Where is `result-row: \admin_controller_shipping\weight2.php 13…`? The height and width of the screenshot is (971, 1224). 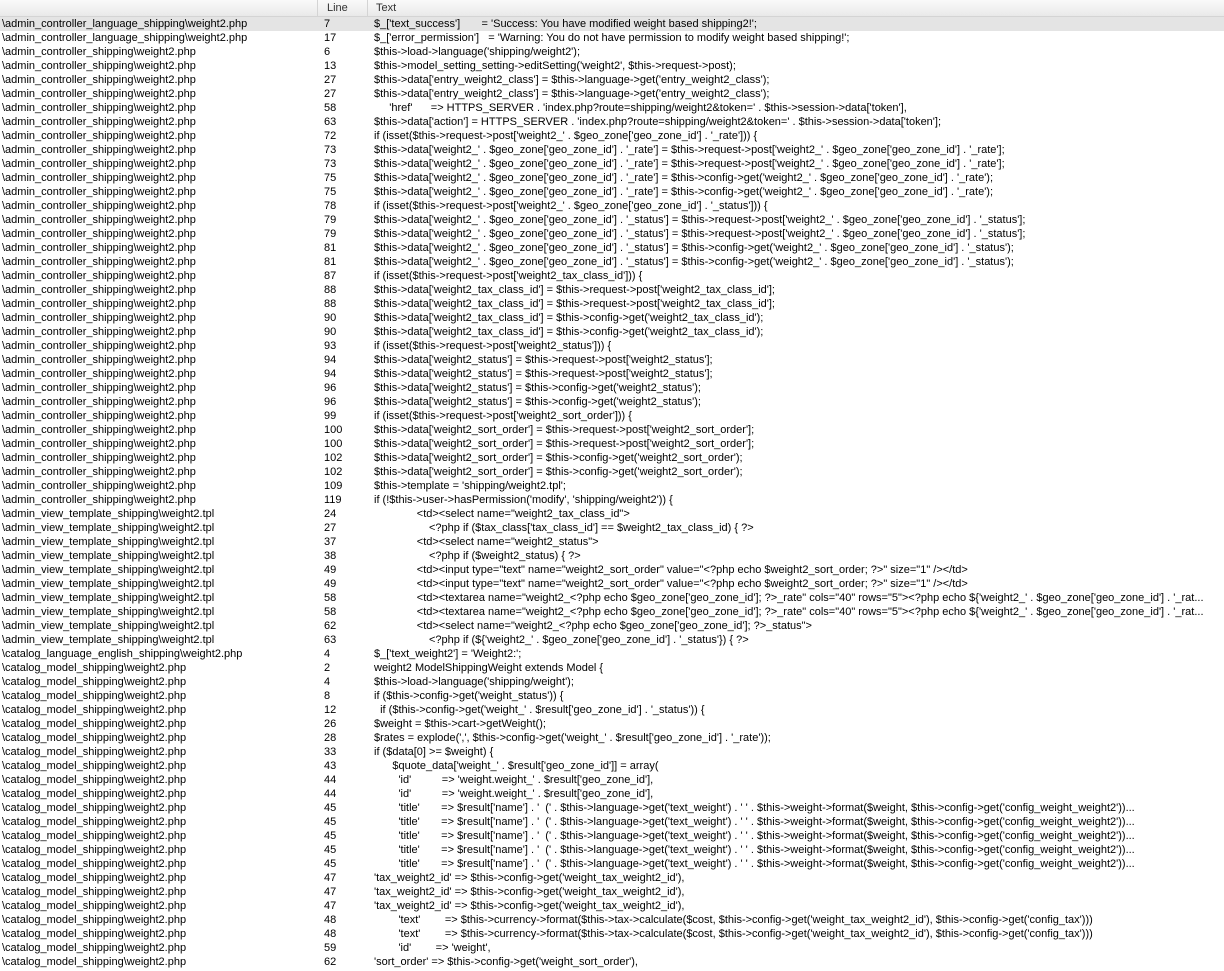
result-row: \admin_controller_shipping\weight2.php 13… is located at coordinates (612, 66).